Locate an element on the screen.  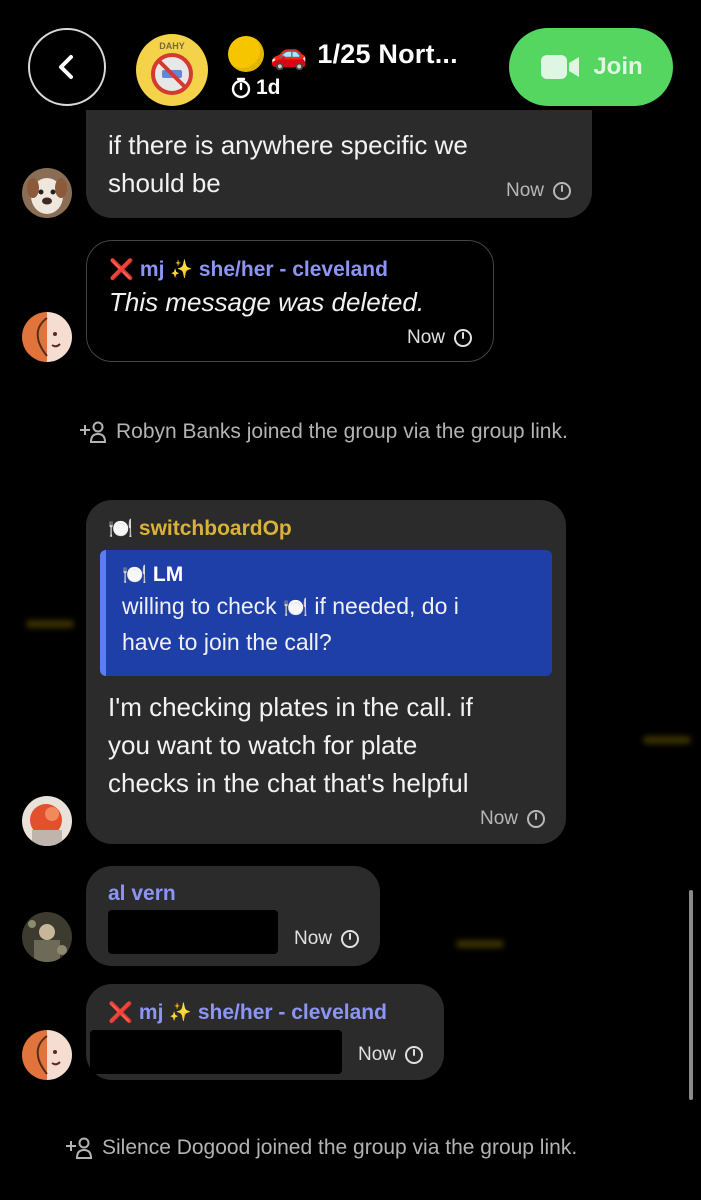
sender-name: al vern is located at coordinates (142, 893).